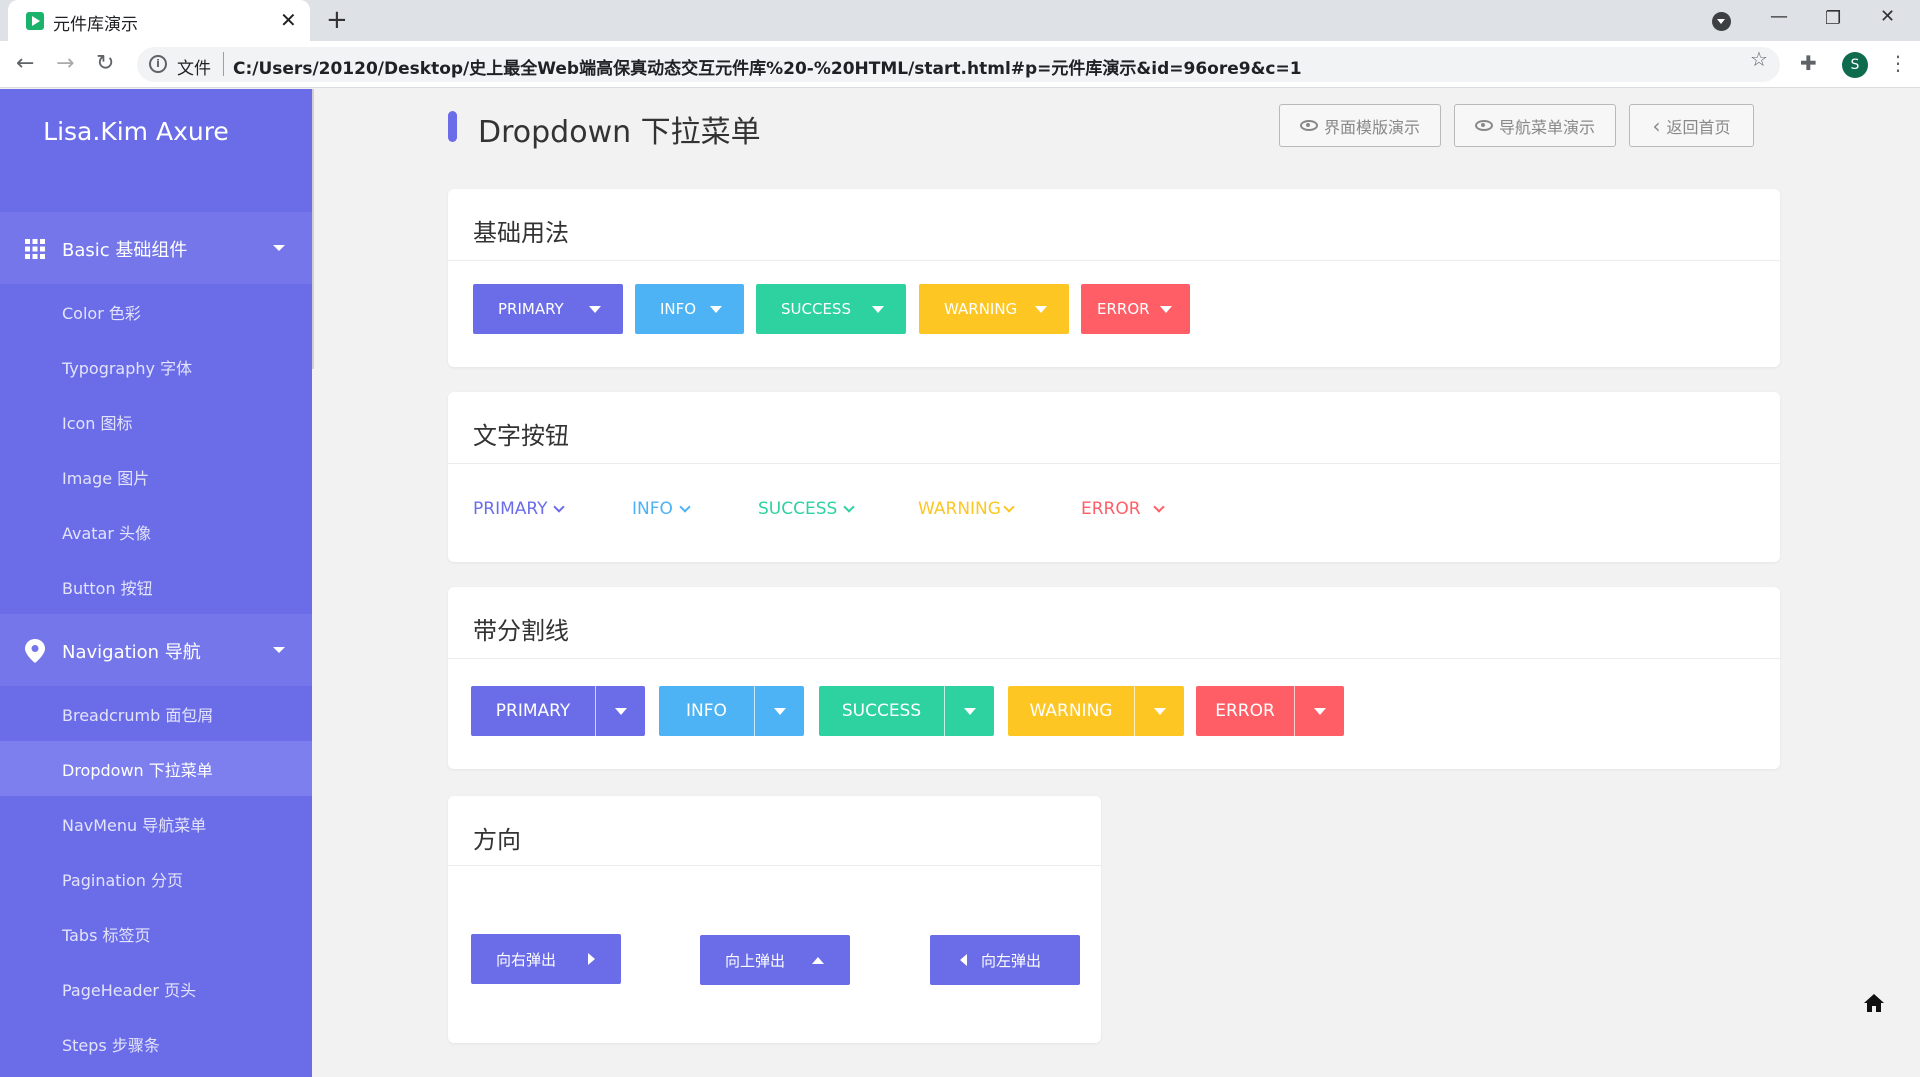  Describe the element at coordinates (1319, 711) in the screenshot. I see `error-split-toggle` at that location.